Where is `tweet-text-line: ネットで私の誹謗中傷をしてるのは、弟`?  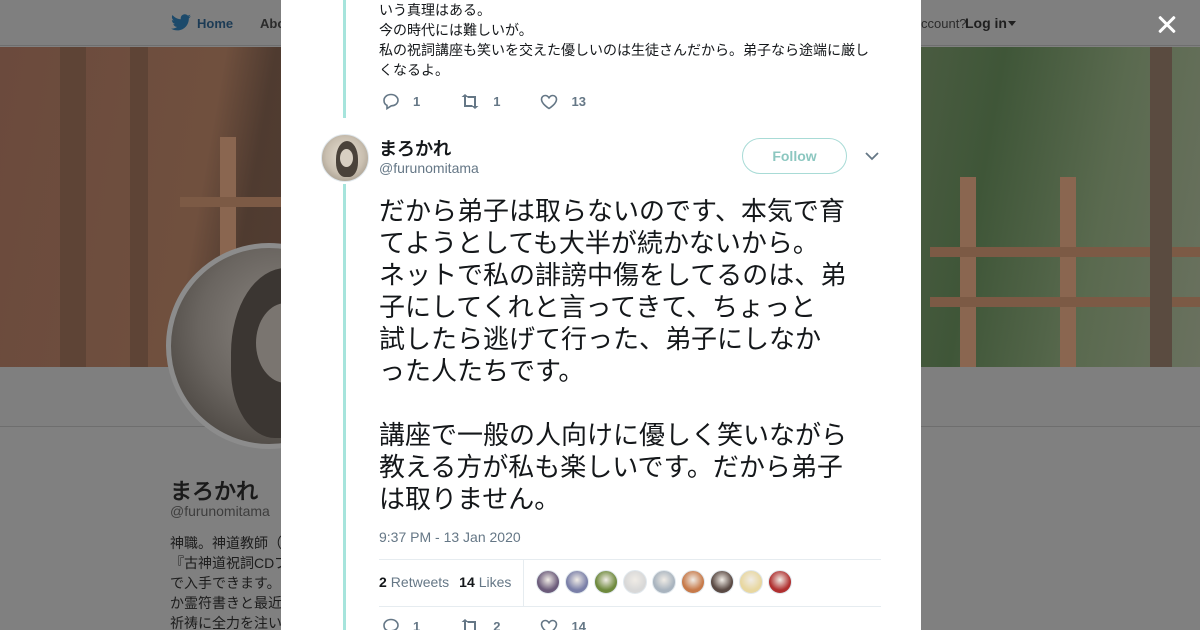
tweet-text-line: ネットで私の誹謗中傷をしてるのは、弟 is located at coordinates (613, 276).